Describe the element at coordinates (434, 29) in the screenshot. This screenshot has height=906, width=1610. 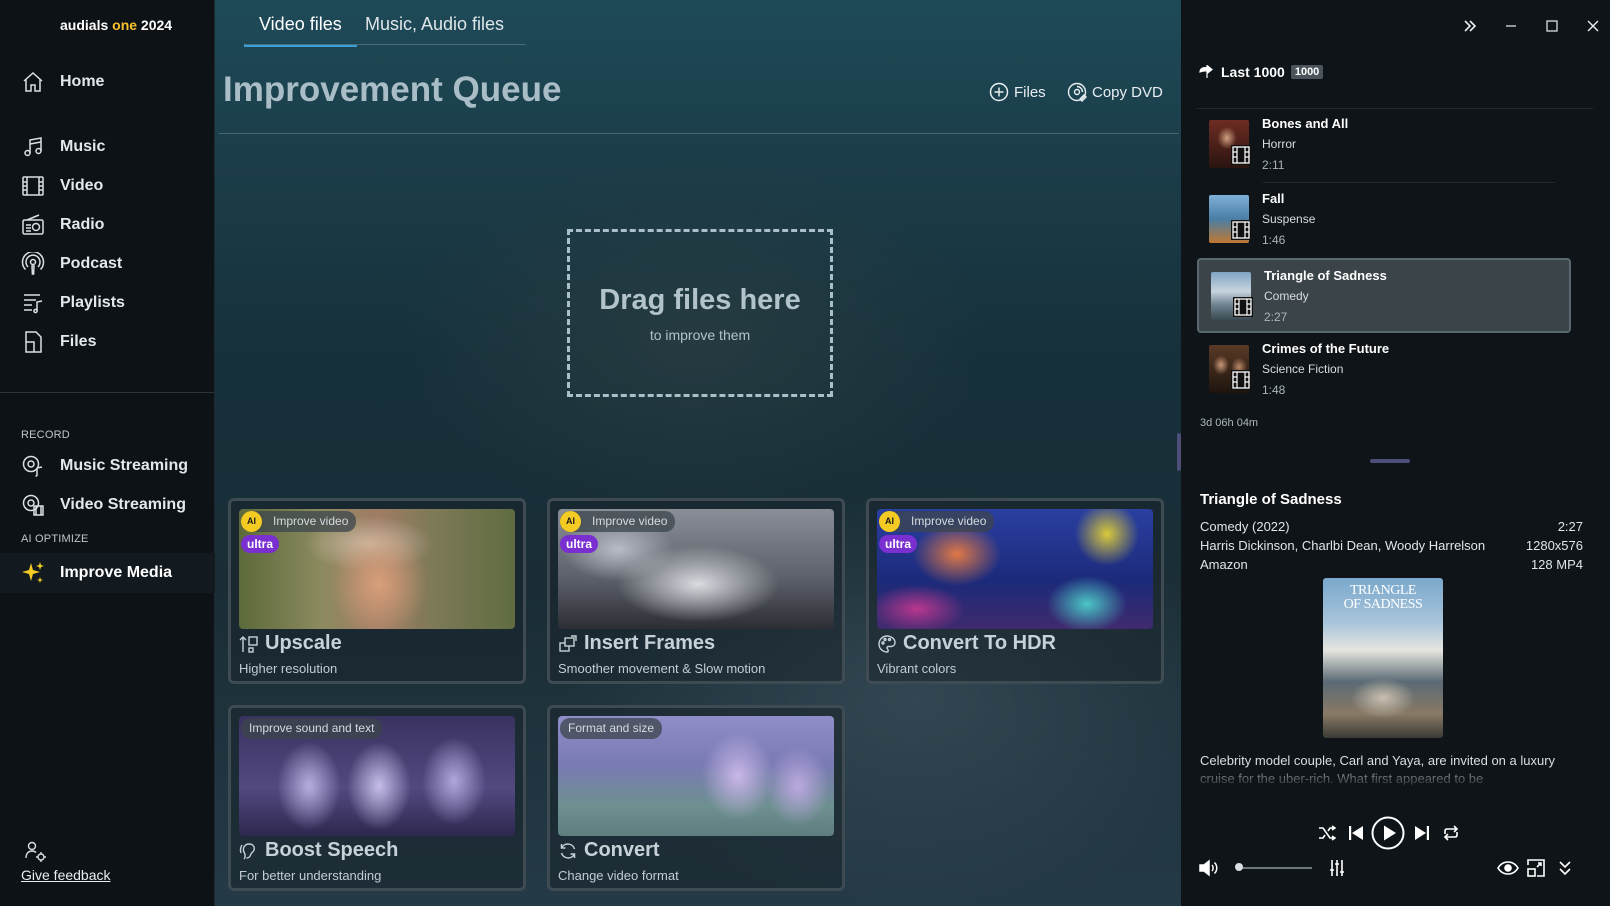
I see `tab-music-audio-files: Music, Audio files` at that location.